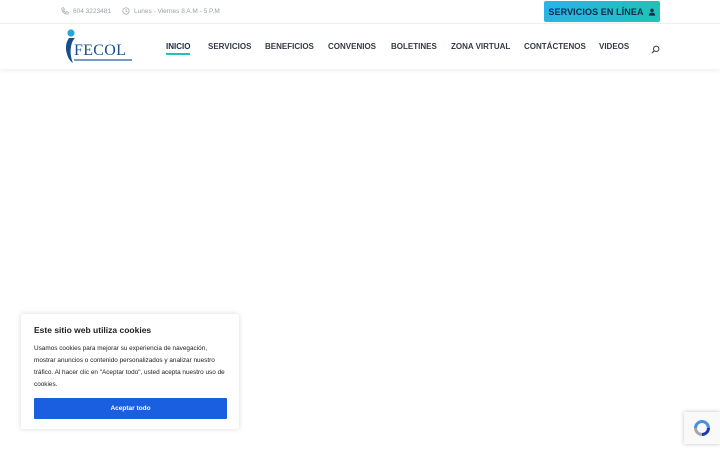 Image resolution: width=720 pixels, height=450 pixels. What do you see at coordinates (126, 11) in the screenshot?
I see `clock-icon` at bounding box center [126, 11].